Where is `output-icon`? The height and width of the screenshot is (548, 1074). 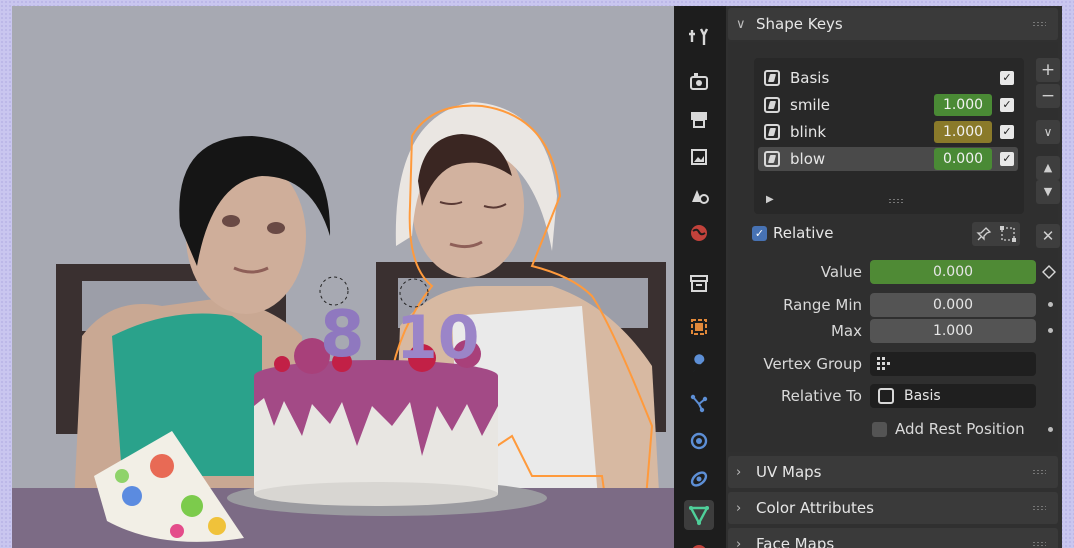 output-icon is located at coordinates (699, 120).